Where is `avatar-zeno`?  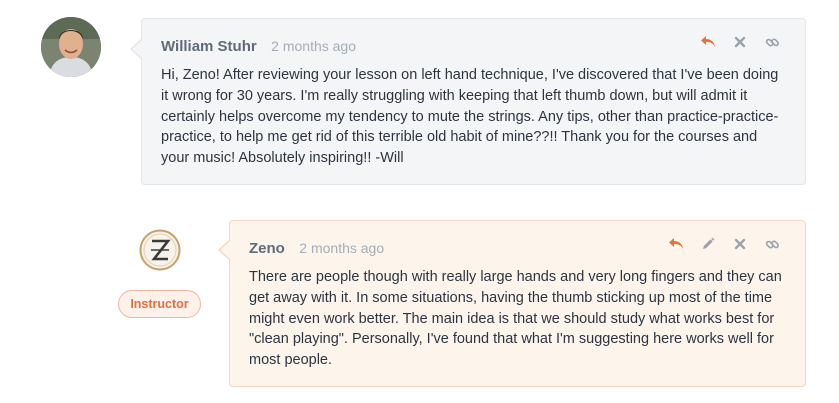
avatar-zeno is located at coordinates (160, 250).